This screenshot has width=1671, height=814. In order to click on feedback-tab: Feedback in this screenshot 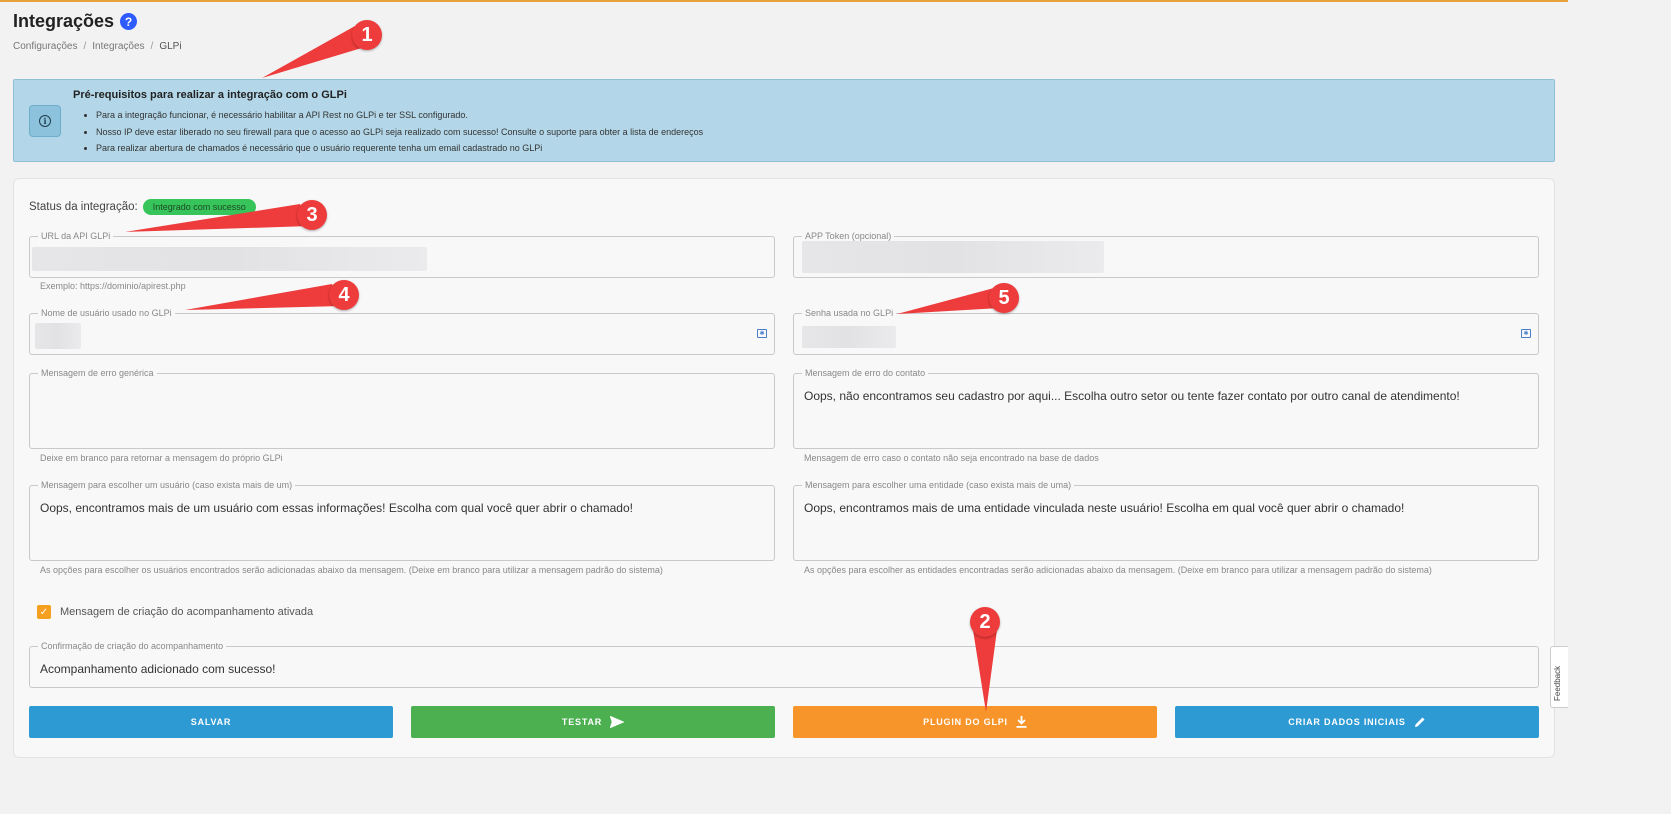, I will do `click(1559, 677)`.